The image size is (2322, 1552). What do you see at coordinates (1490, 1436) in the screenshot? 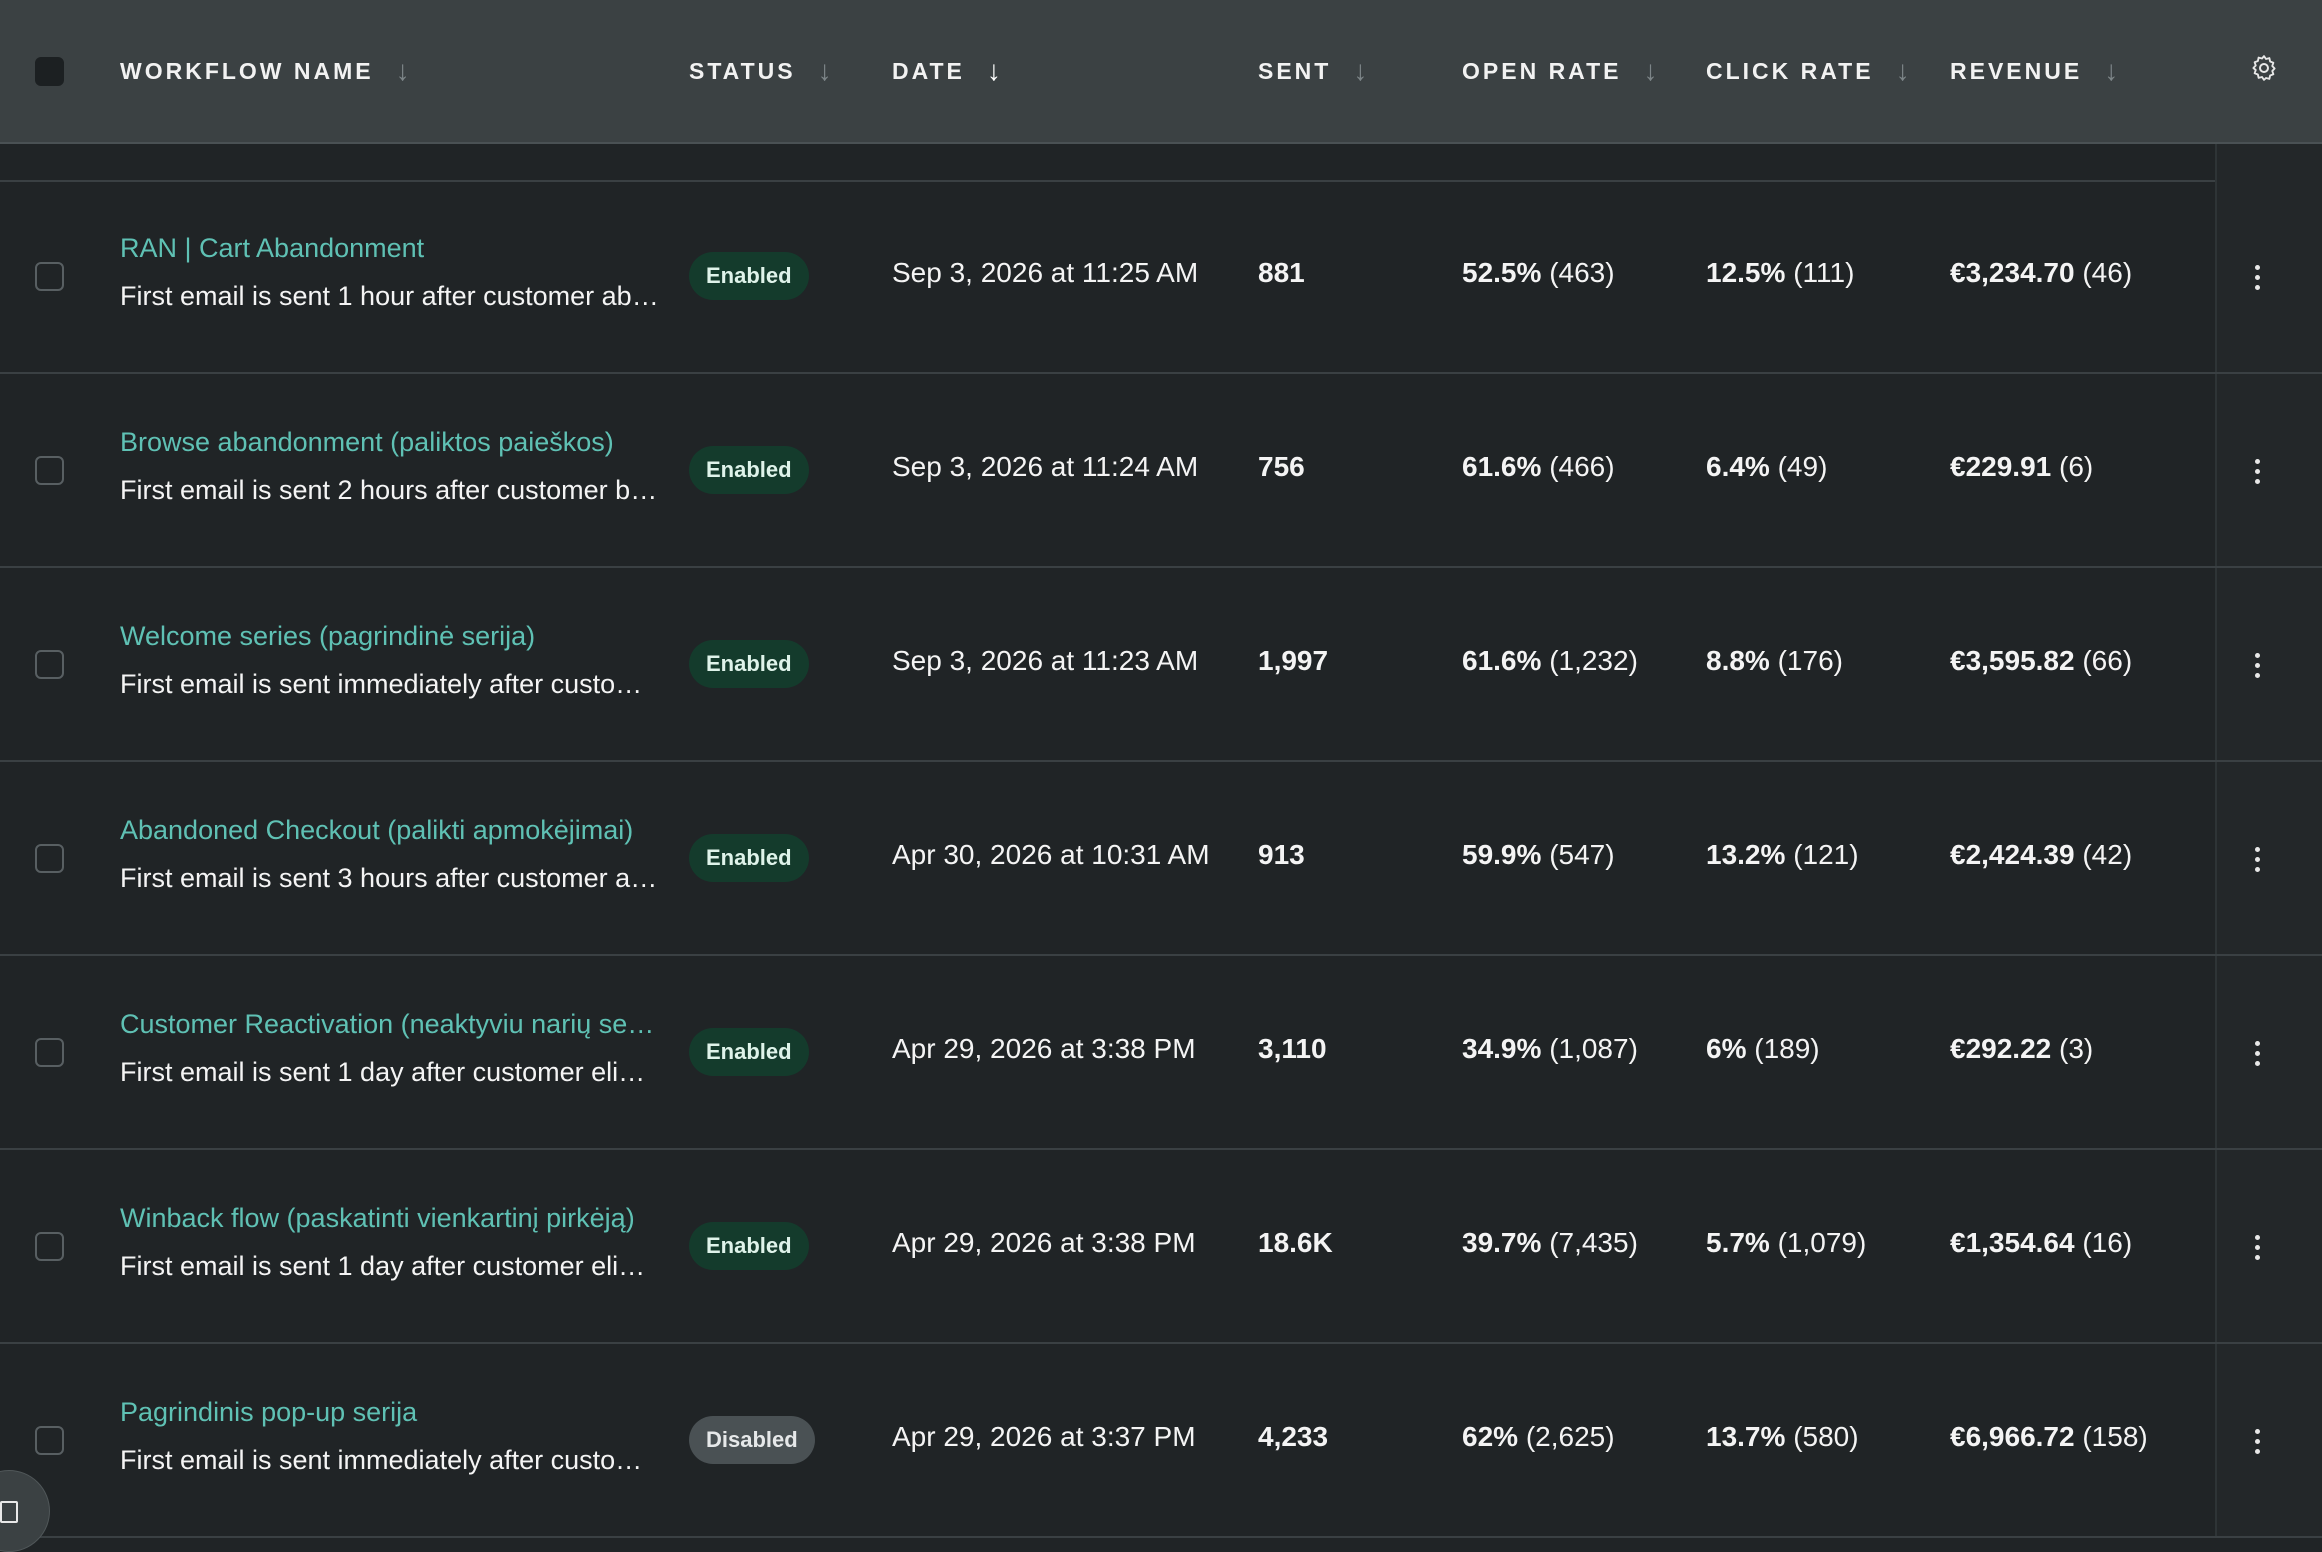
I see `open-rate-value: 62%` at bounding box center [1490, 1436].